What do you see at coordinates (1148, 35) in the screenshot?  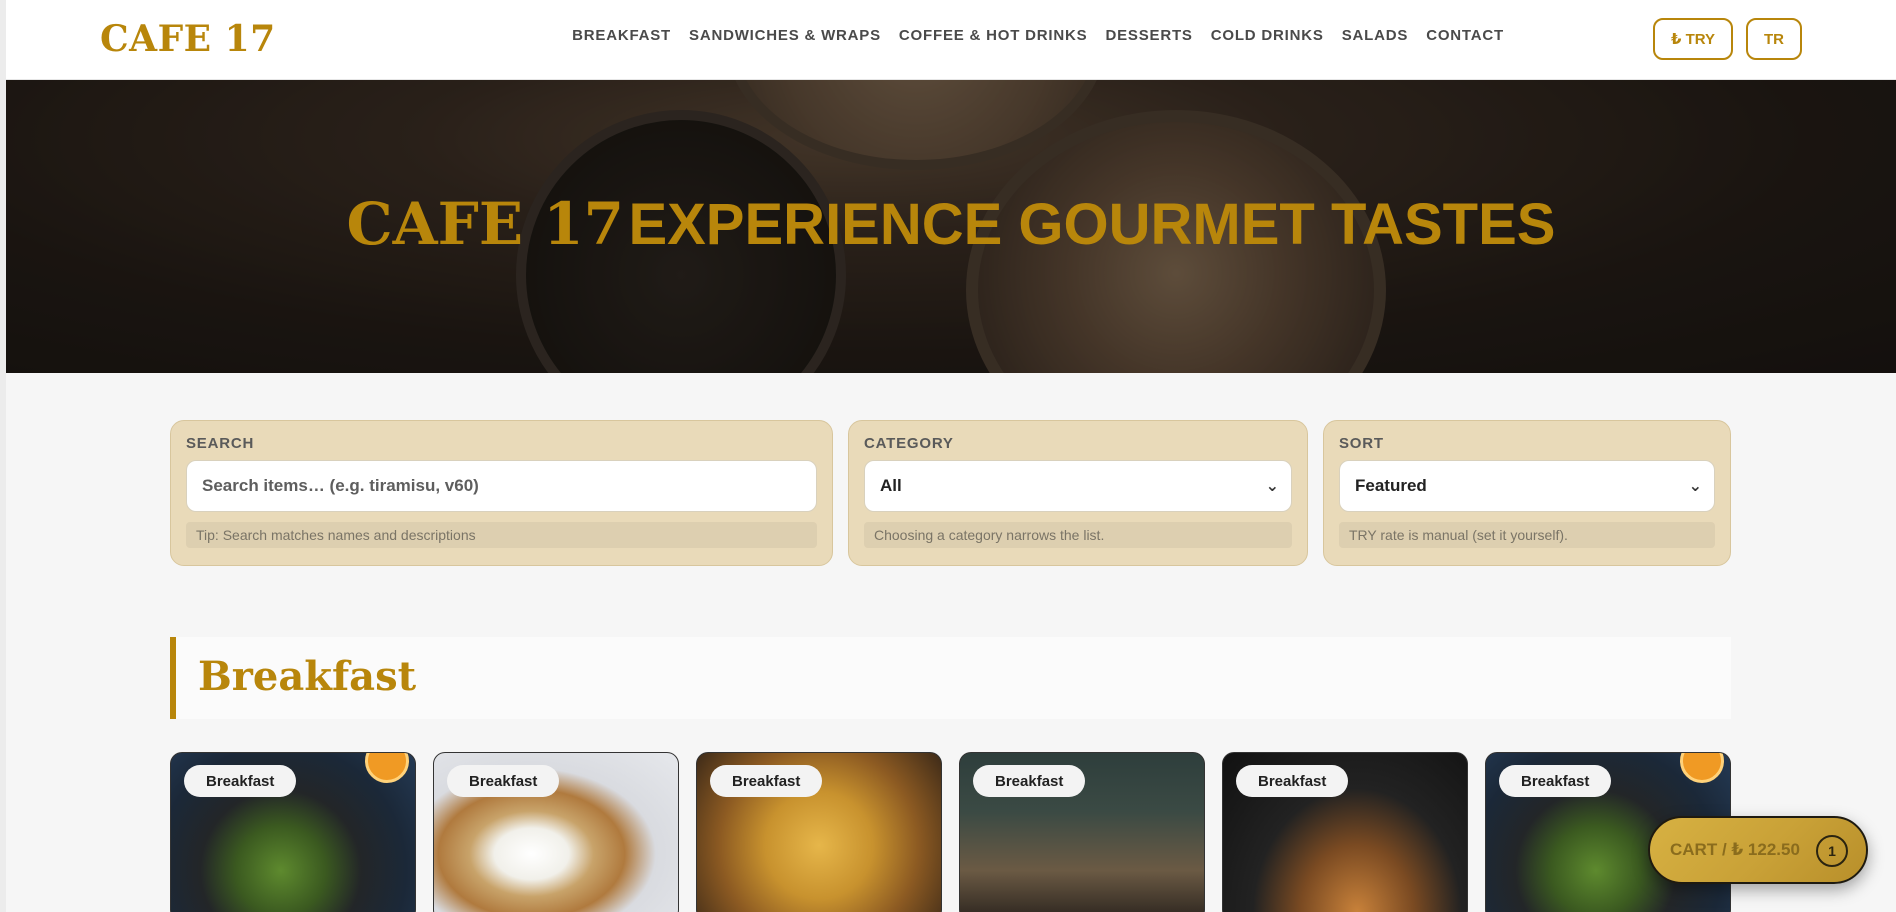 I see `nav-desserts: DESSERTS` at bounding box center [1148, 35].